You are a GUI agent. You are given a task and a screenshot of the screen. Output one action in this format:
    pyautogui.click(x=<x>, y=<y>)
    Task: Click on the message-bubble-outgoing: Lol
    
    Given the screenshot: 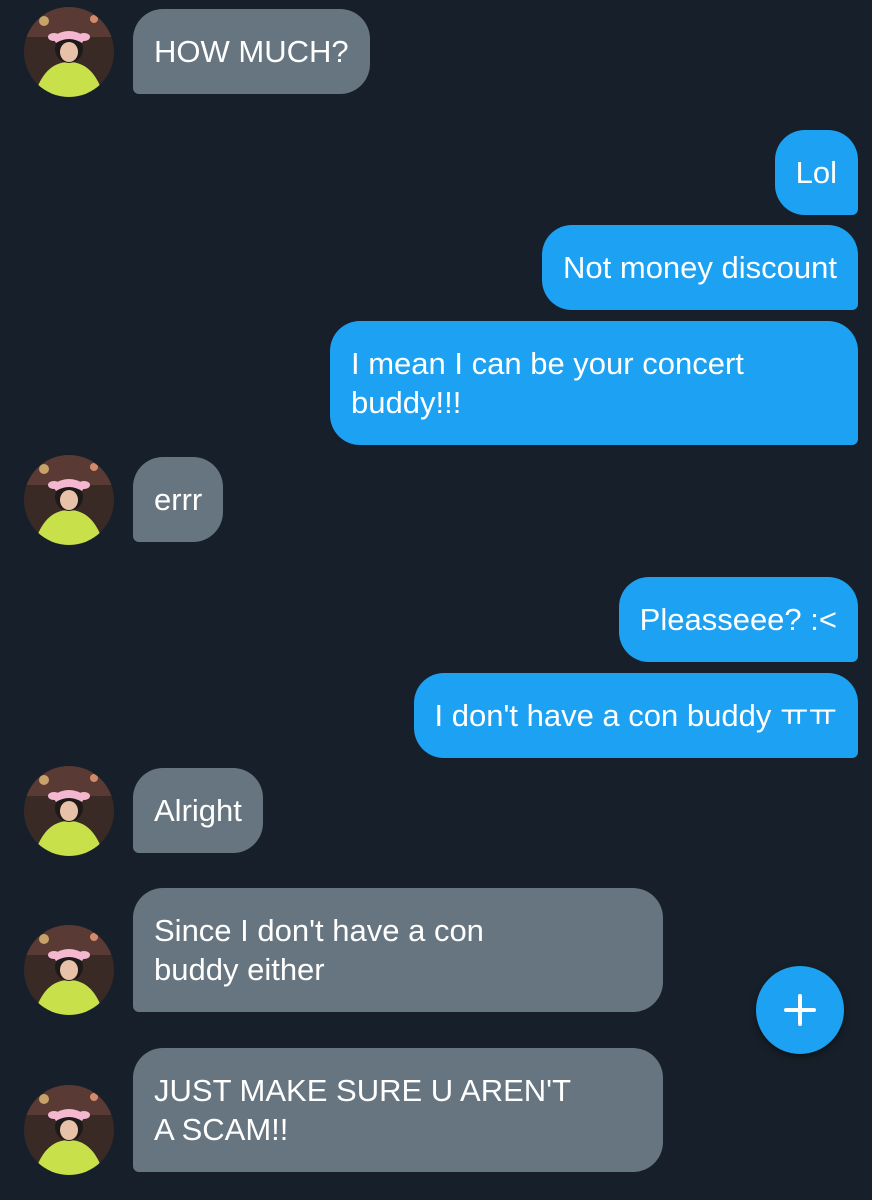 What is the action you would take?
    pyautogui.click(x=816, y=172)
    